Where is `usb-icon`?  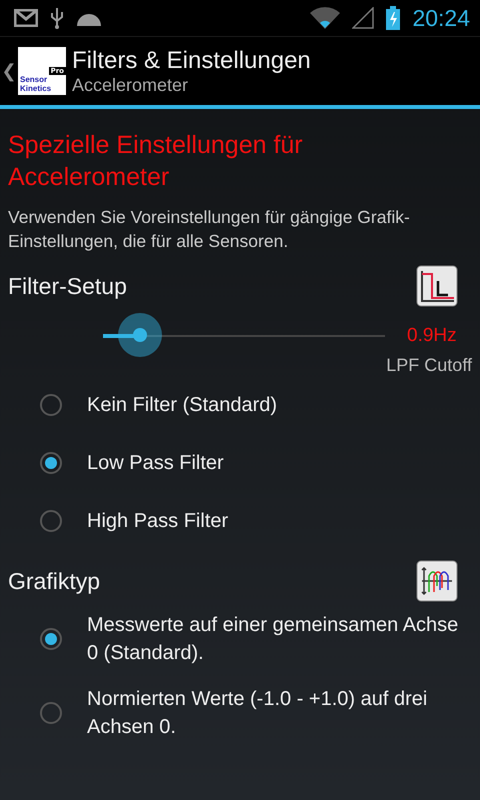
usb-icon is located at coordinates (57, 18).